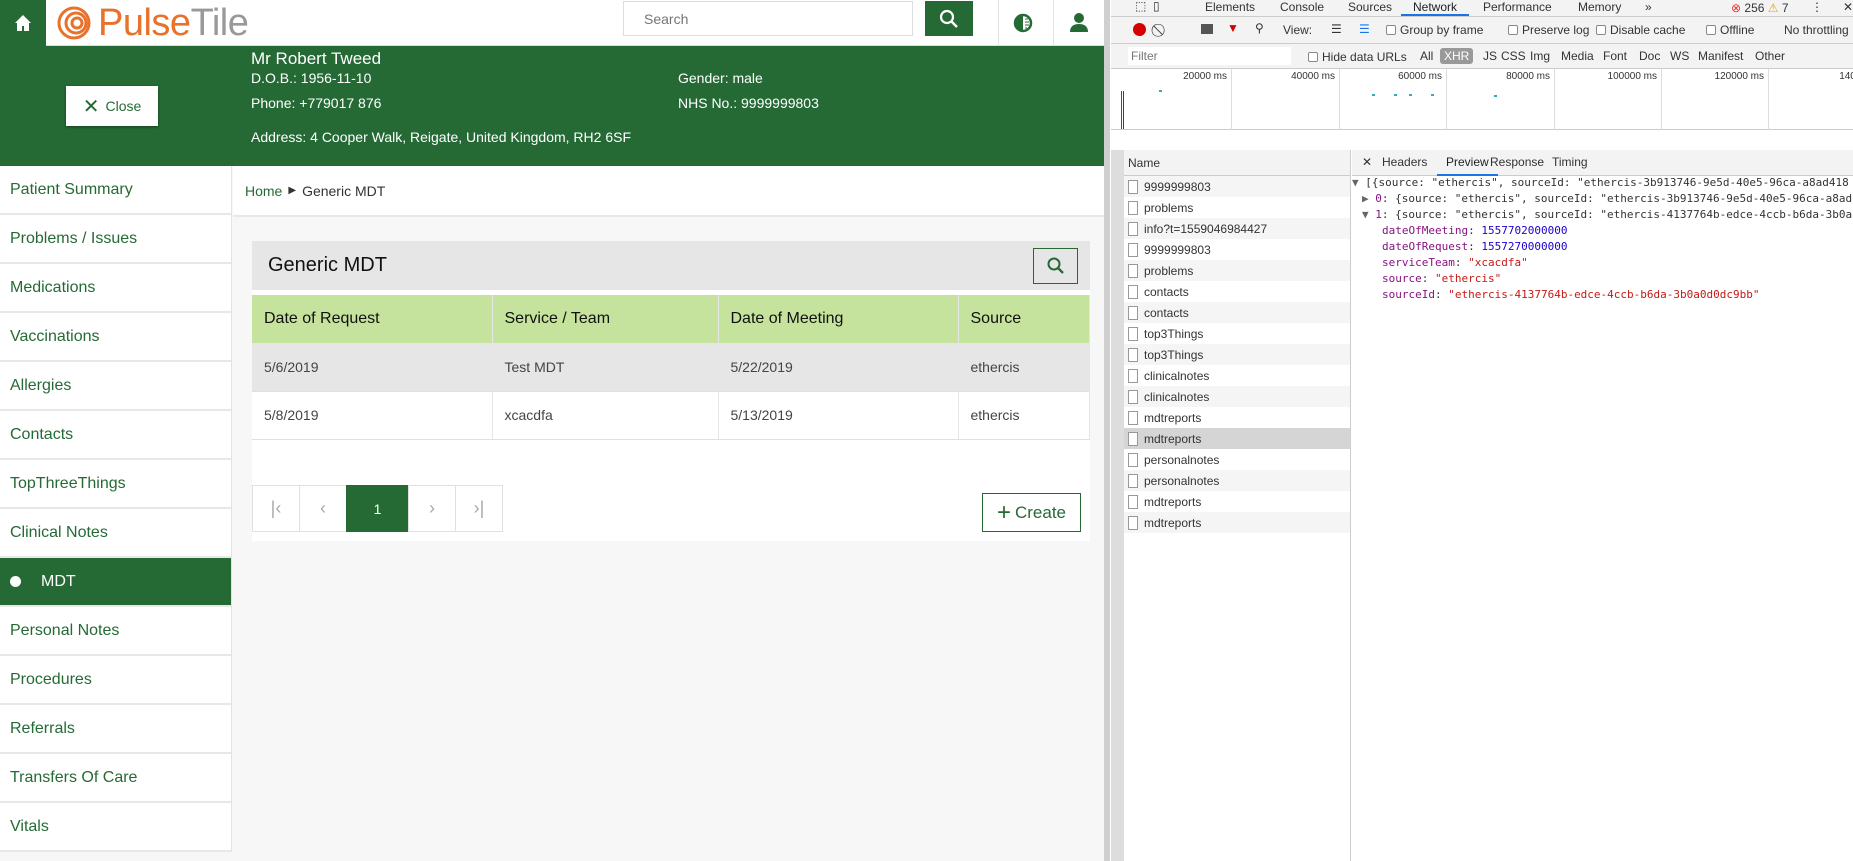 The height and width of the screenshot is (861, 1853). What do you see at coordinates (115, 631) in the screenshot?
I see `sidebar-item: Personal Notes` at bounding box center [115, 631].